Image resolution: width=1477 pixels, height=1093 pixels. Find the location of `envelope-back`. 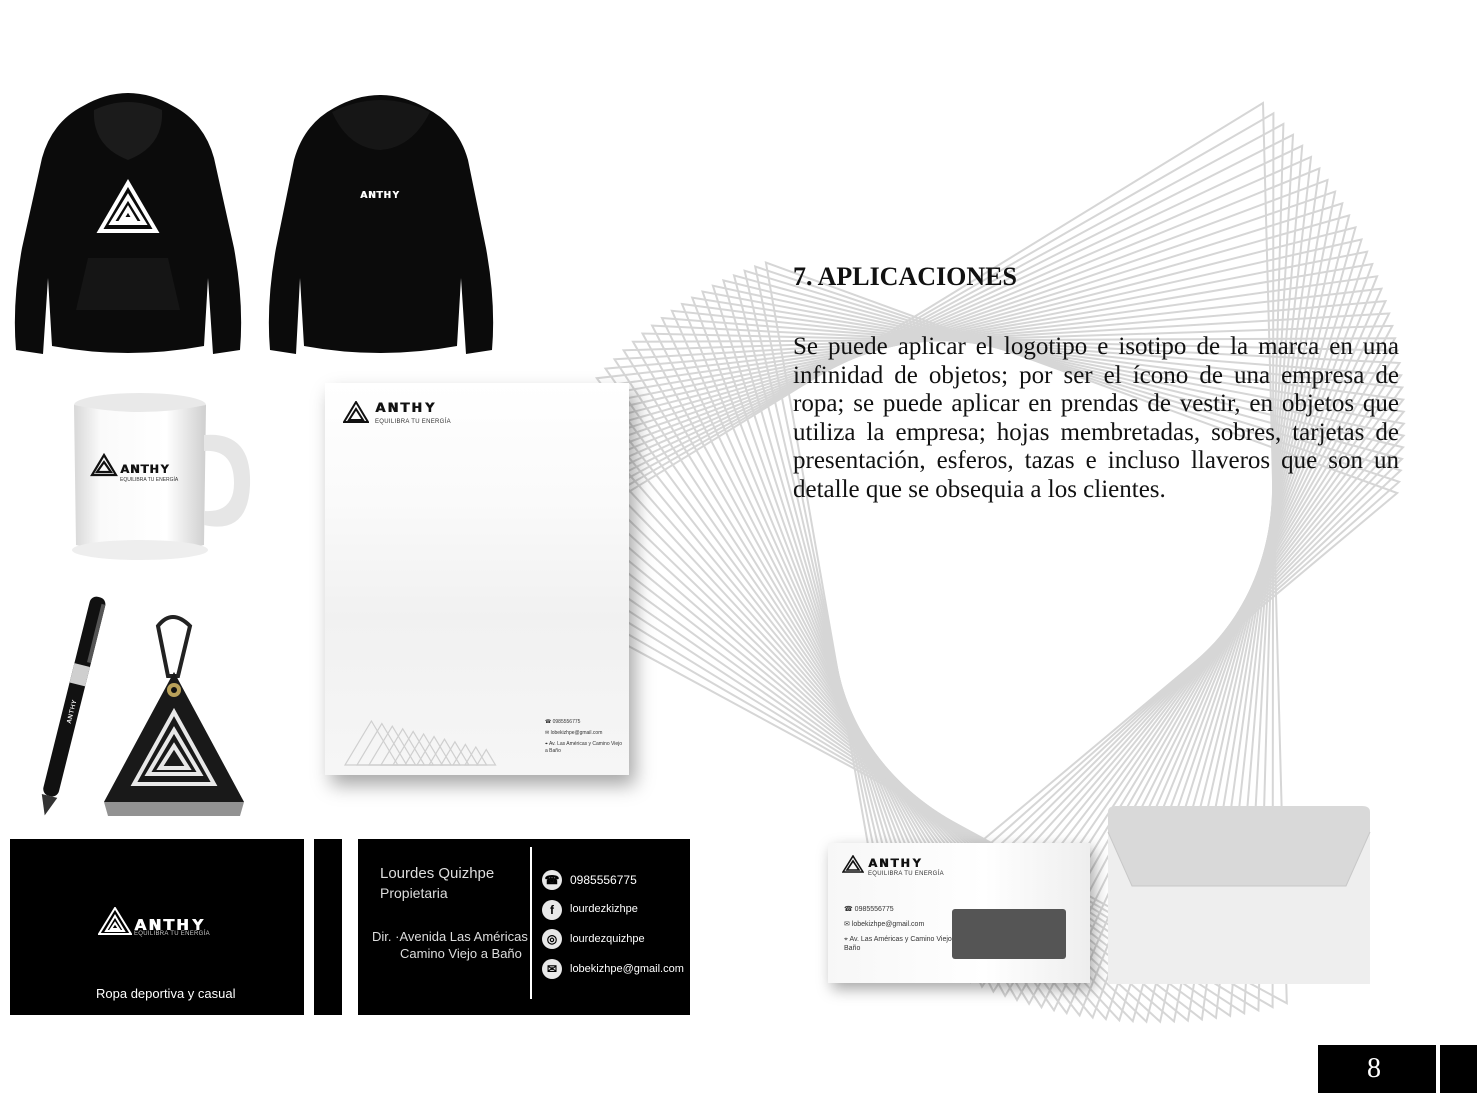

envelope-back is located at coordinates (1239, 895).